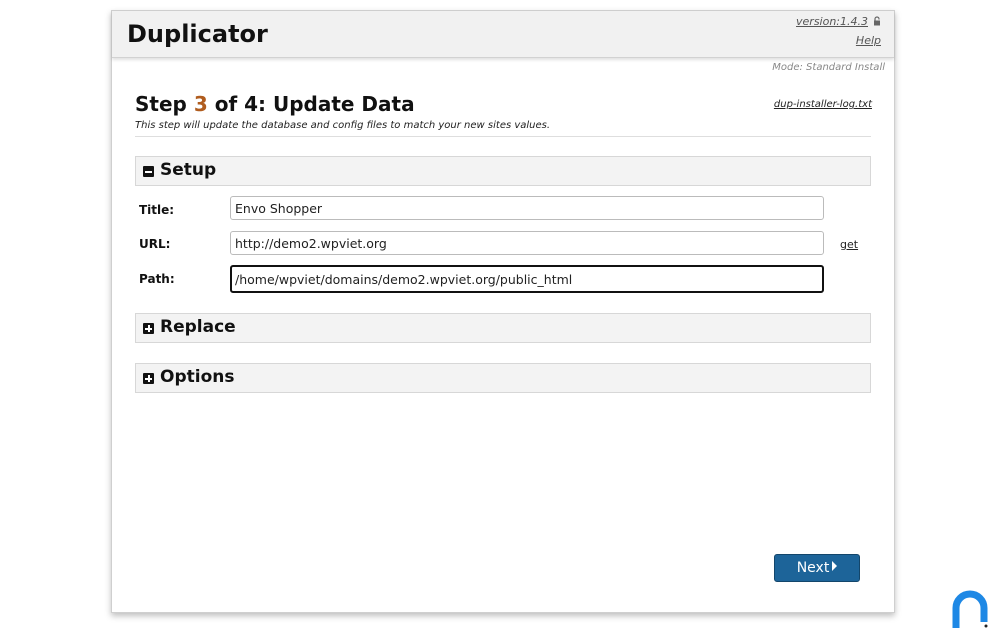  Describe the element at coordinates (188, 170) in the screenshot. I see `section-setup-label: Setup` at that location.